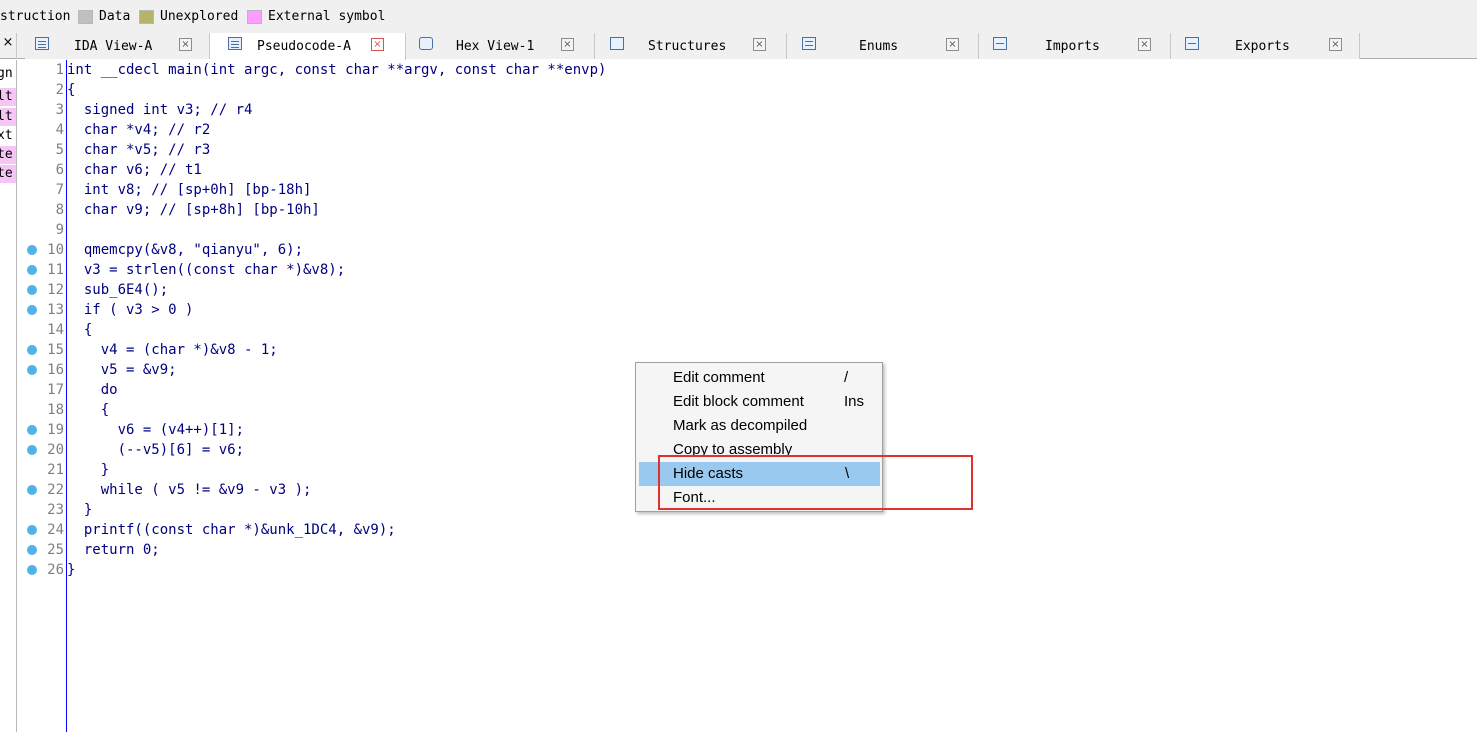  What do you see at coordinates (1265, 46) in the screenshot?
I see `tab-exports: Exports ×` at bounding box center [1265, 46].